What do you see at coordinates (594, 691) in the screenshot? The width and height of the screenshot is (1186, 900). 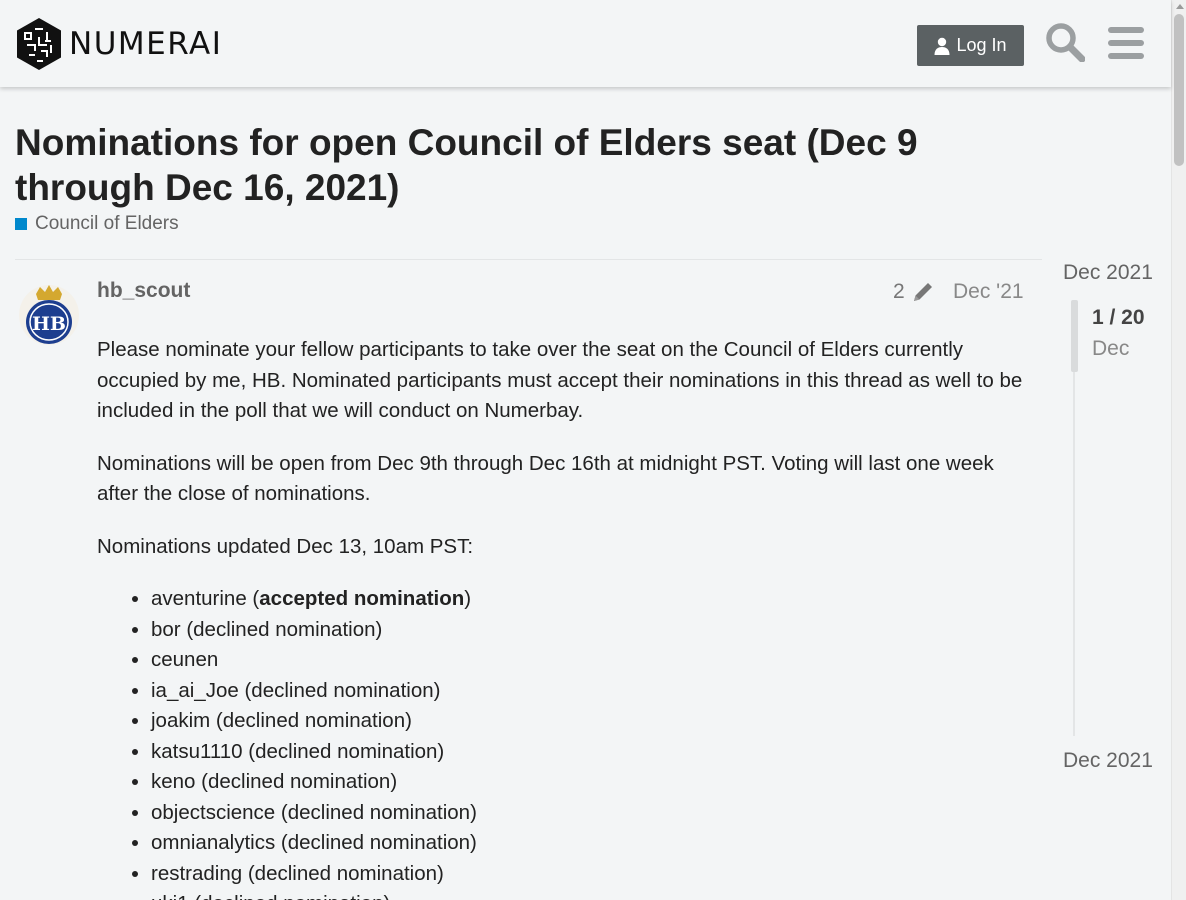 I see `list-item: ia_ai_Joe (declined nomination)` at bounding box center [594, 691].